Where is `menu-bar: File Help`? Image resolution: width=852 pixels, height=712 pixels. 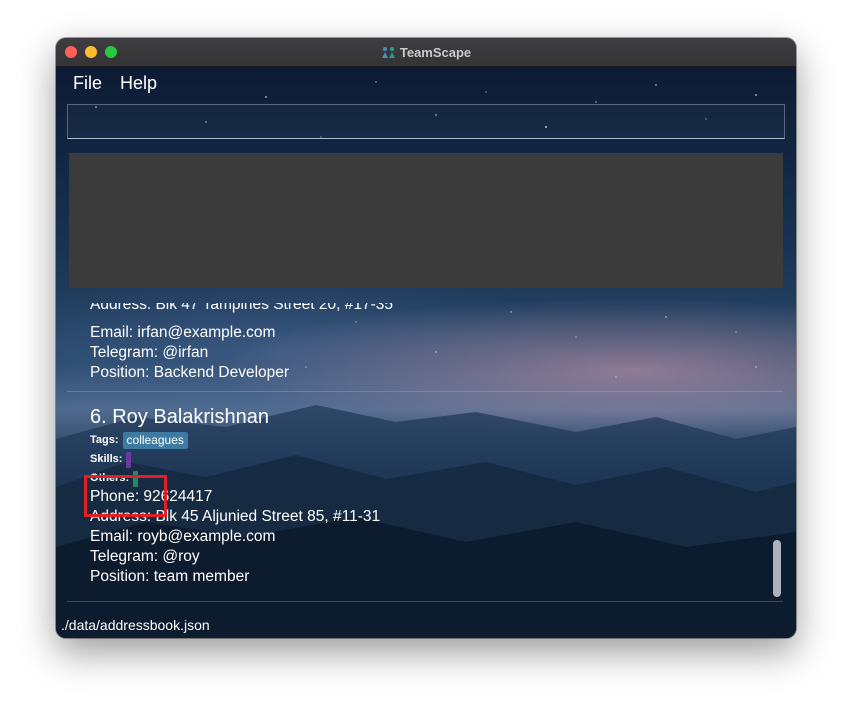
menu-bar: File Help is located at coordinates (115, 83).